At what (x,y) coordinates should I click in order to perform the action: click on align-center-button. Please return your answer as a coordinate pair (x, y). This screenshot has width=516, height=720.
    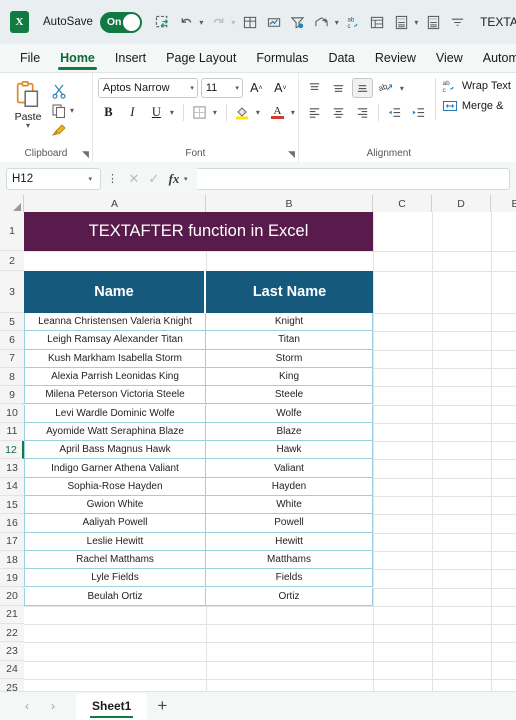
    Looking at the image, I should click on (338, 112).